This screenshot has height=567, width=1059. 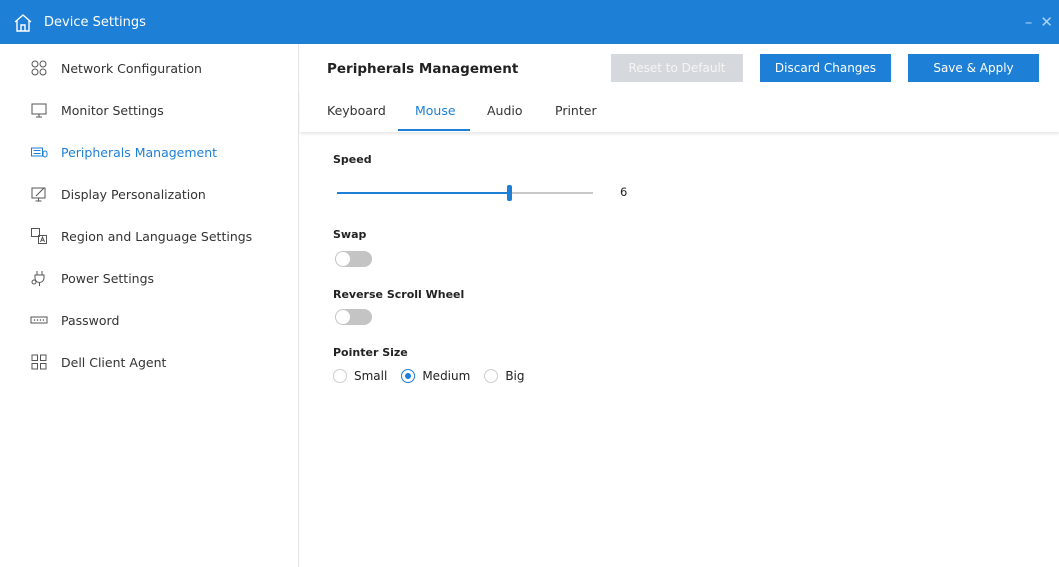 I want to click on power-plug-icon, so click(x=39, y=278).